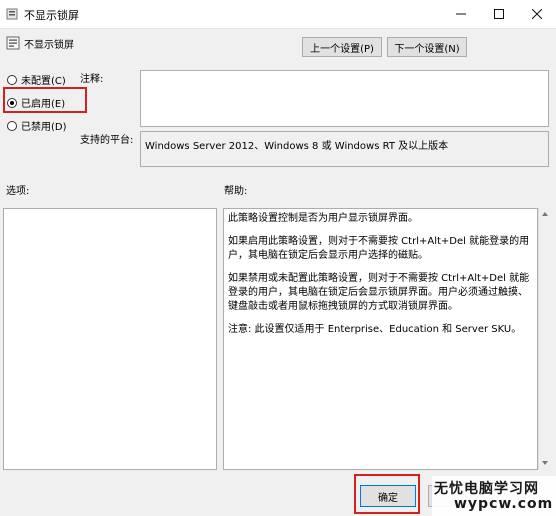  What do you see at coordinates (504, 504) in the screenshot?
I see `watermark-line2: wypcw.com` at bounding box center [504, 504].